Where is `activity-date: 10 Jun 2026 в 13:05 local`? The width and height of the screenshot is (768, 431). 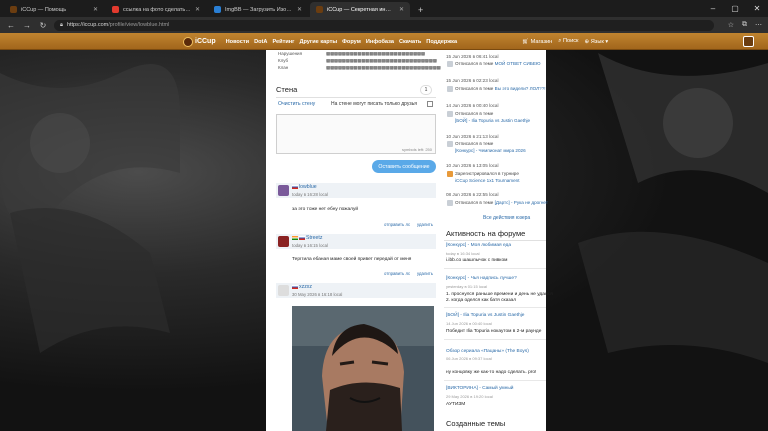
activity-date: 10 Jun 2026 в 13:05 local is located at coordinates (472, 165).